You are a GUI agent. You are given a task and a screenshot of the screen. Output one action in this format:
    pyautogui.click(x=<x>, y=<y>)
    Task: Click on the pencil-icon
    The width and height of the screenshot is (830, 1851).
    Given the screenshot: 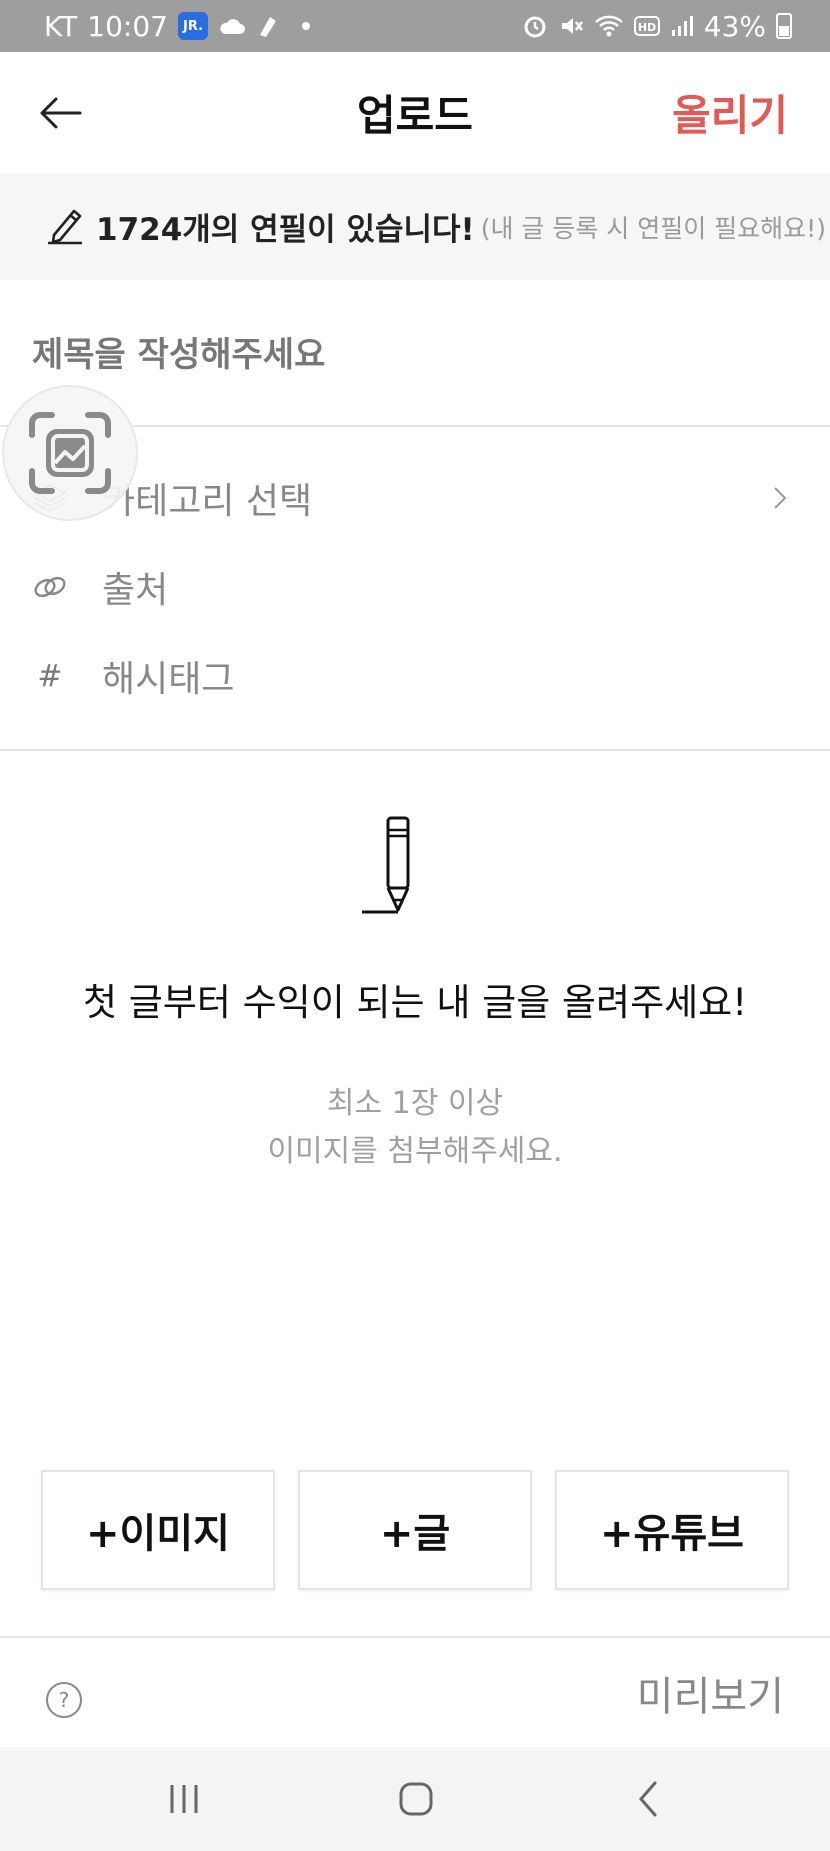 What is the action you would take?
    pyautogui.click(x=66, y=227)
    